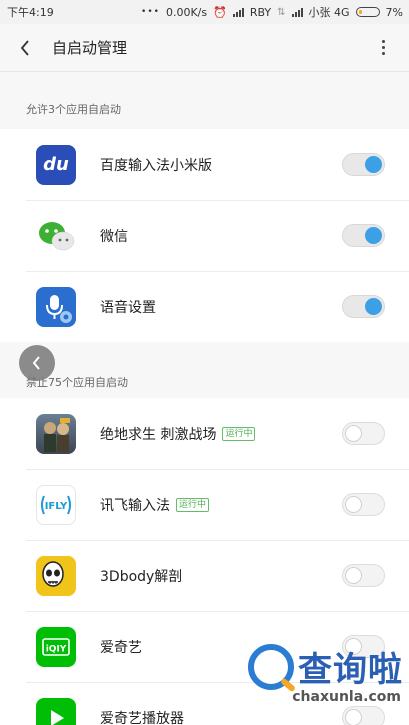 The width and height of the screenshot is (409, 725). Describe the element at coordinates (56, 575) in the screenshot. I see `3dbody-icon` at that location.